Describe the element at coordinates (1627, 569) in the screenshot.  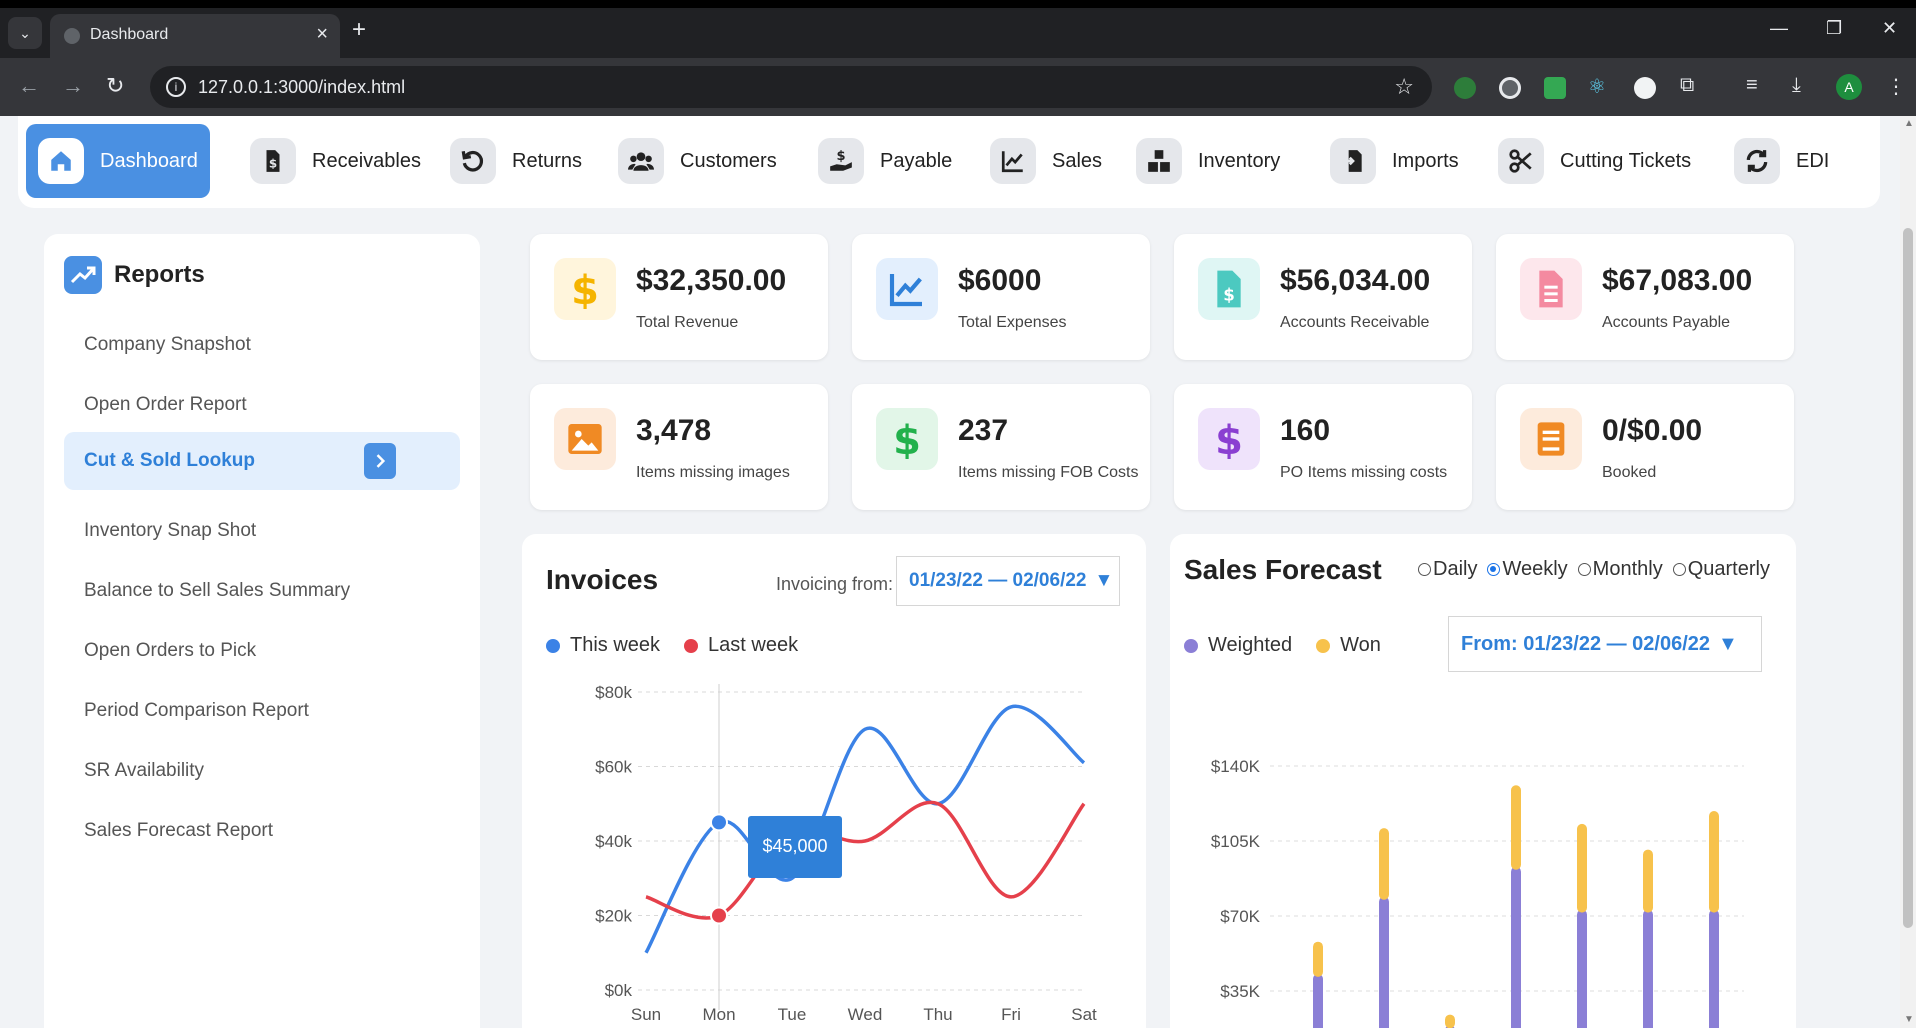
I see `radio-label: Monthly` at that location.